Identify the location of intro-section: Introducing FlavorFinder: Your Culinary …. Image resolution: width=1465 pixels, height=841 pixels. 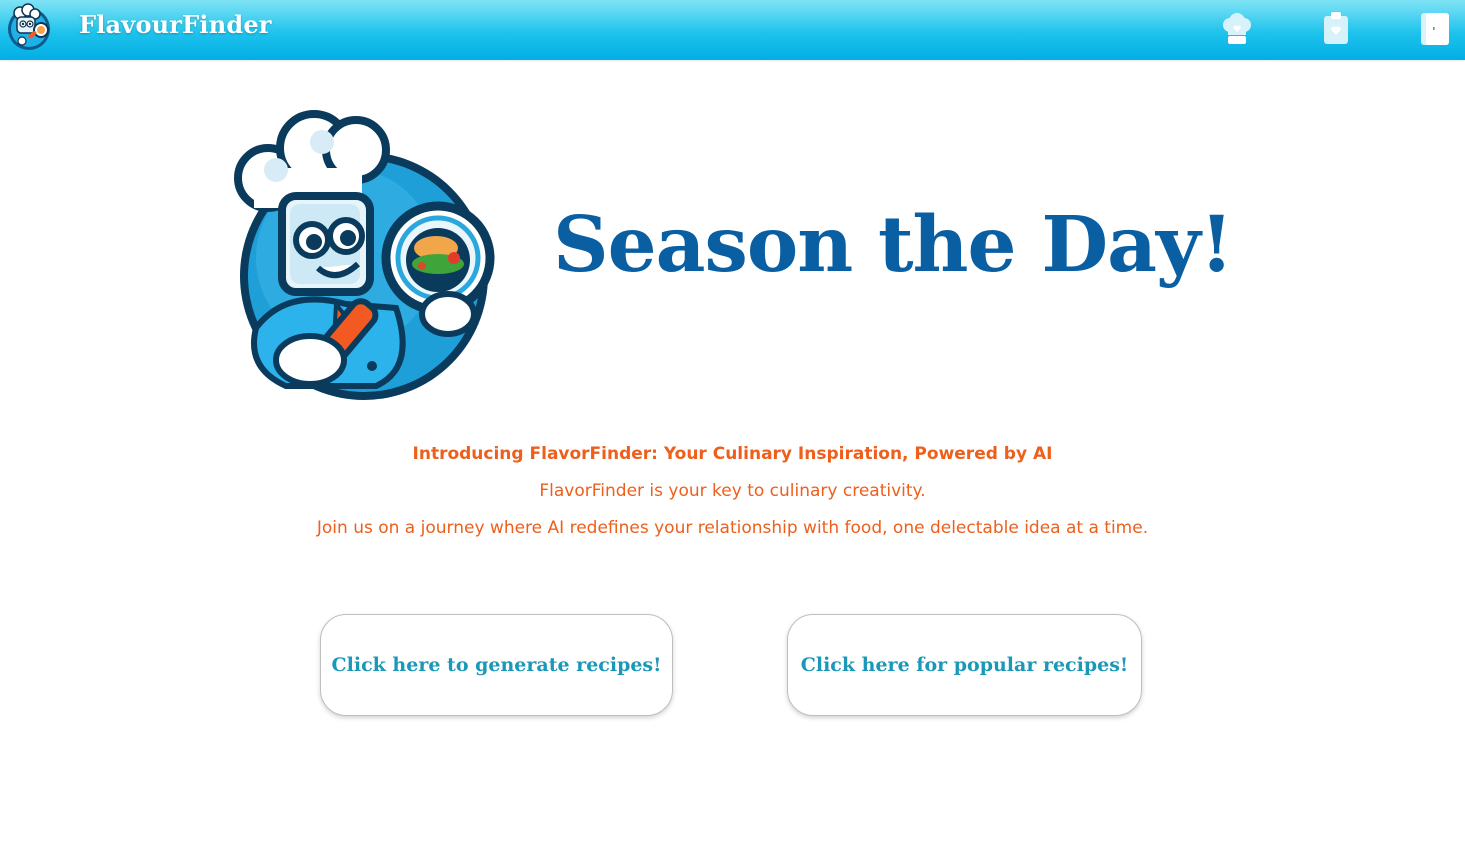
(732, 499).